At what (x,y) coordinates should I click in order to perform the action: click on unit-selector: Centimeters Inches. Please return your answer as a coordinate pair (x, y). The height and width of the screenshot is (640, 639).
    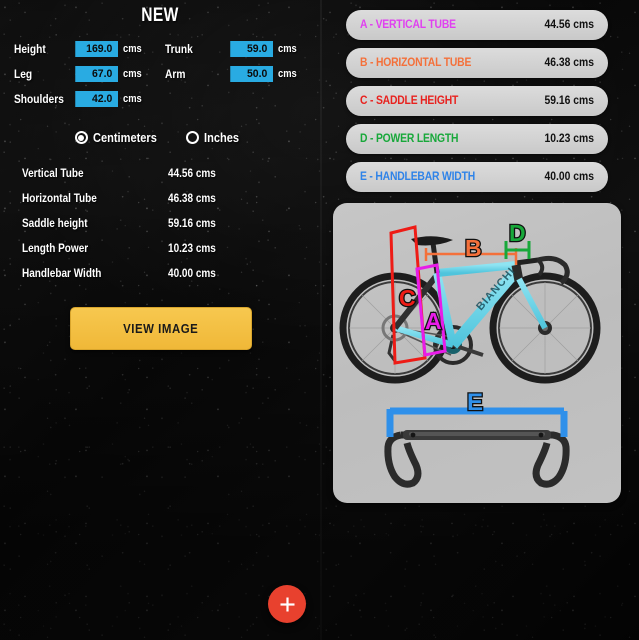
    Looking at the image, I should click on (160, 137).